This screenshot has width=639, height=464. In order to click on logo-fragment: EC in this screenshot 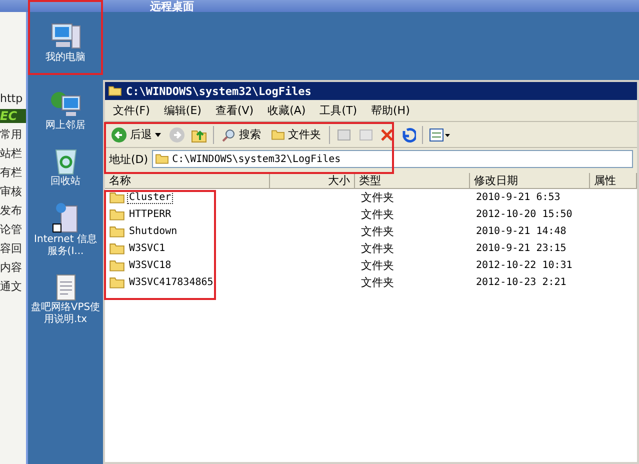, I will do `click(13, 116)`.